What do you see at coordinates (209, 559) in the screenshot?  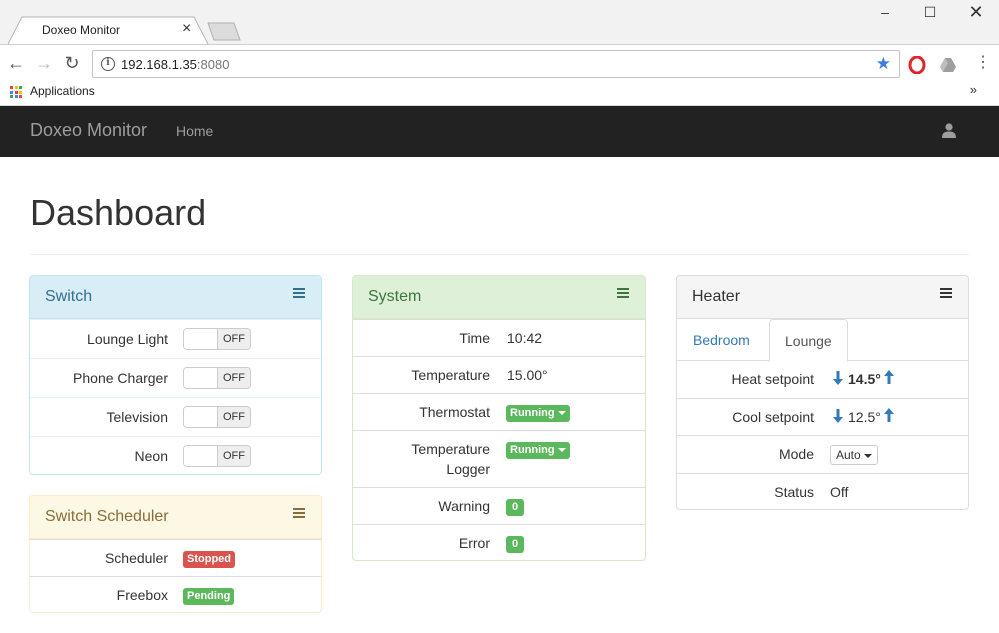 I see `status-badge: Stopped` at bounding box center [209, 559].